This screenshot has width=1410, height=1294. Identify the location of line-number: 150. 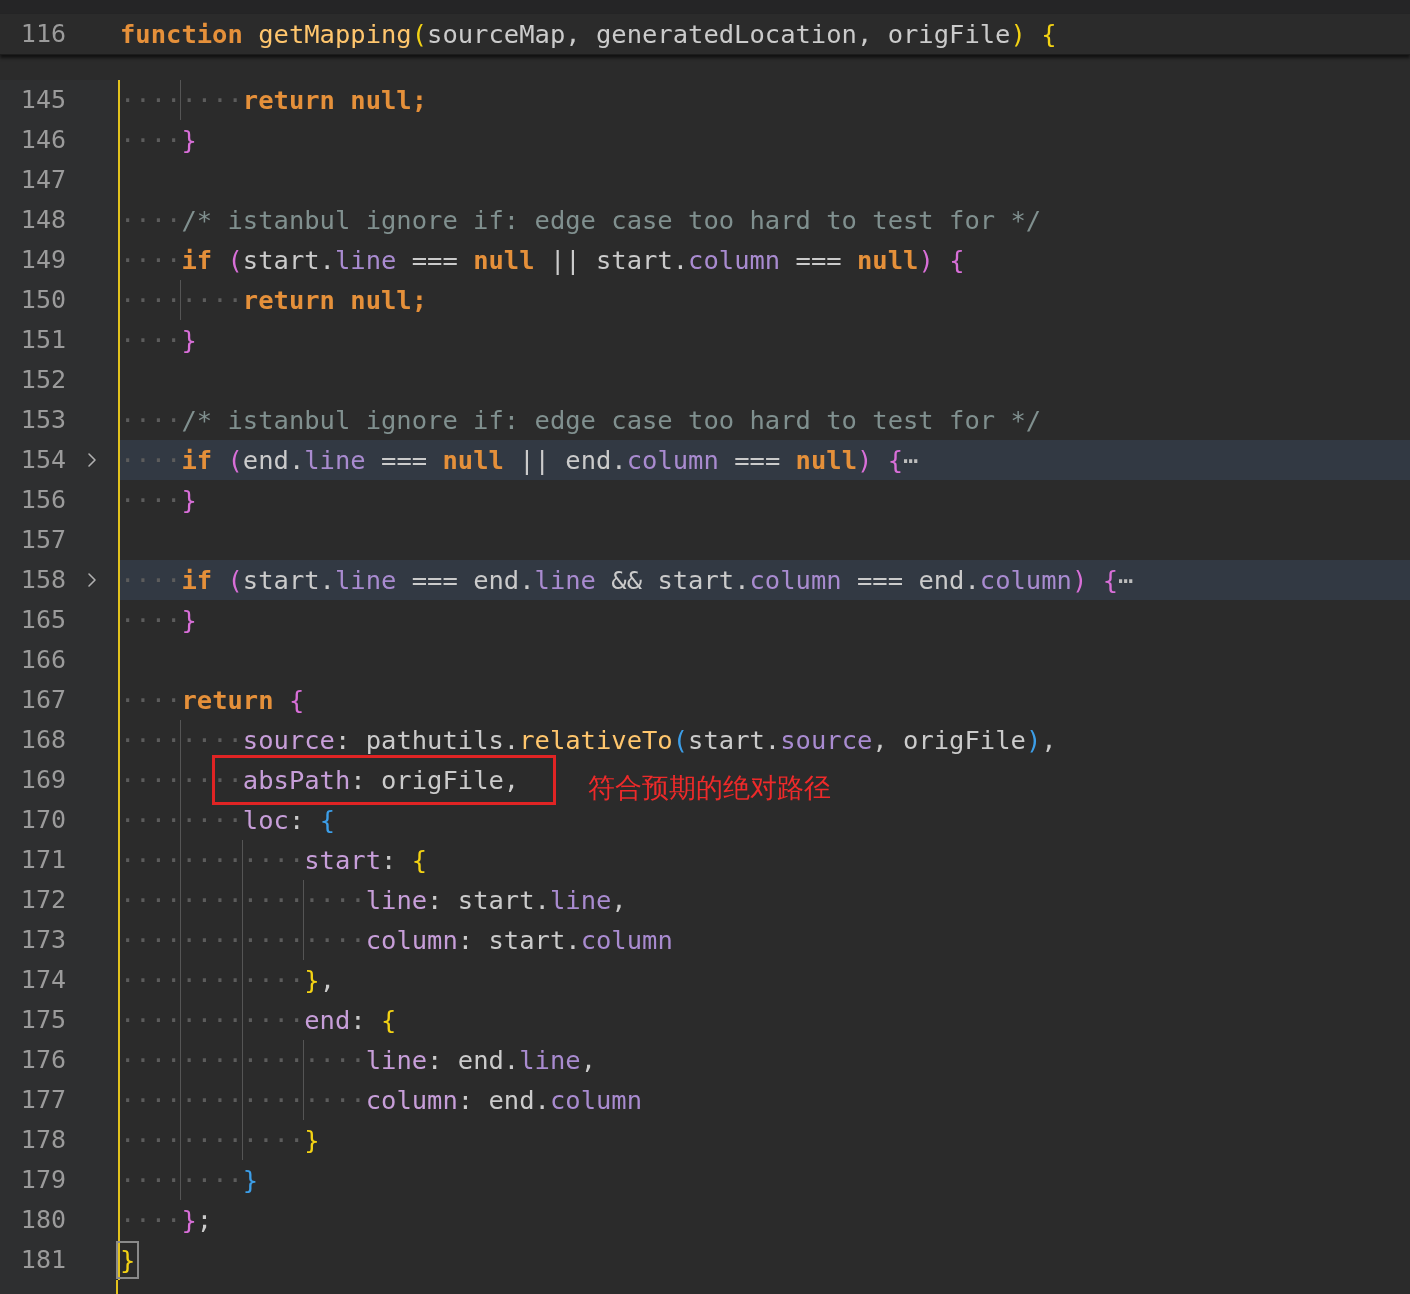
(42, 300).